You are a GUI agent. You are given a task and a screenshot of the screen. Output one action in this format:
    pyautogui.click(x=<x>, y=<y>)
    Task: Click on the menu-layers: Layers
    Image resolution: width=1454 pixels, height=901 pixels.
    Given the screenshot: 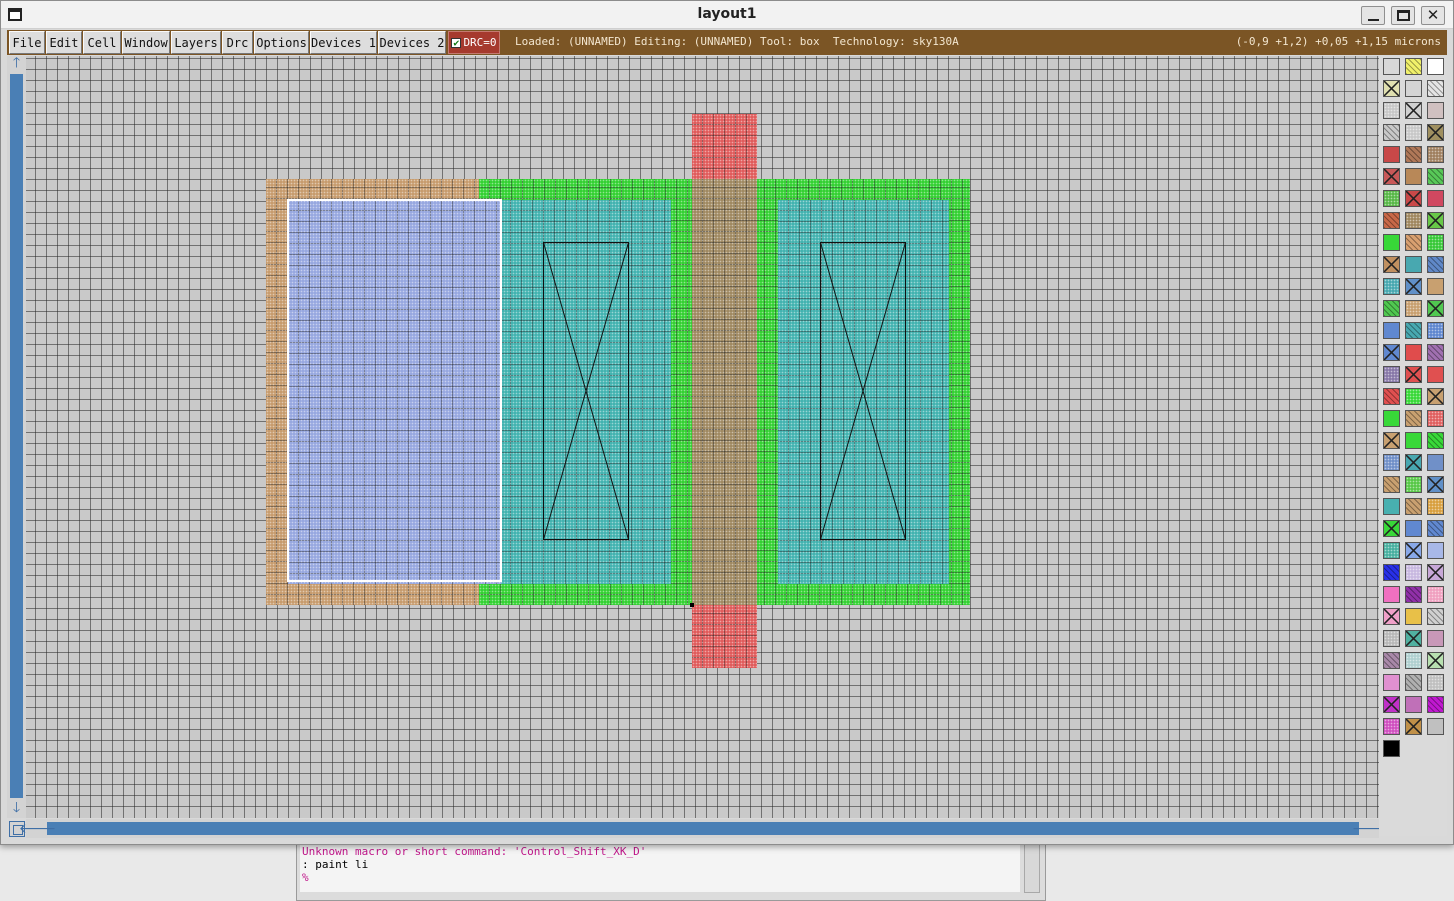 What is the action you would take?
    pyautogui.click(x=196, y=42)
    